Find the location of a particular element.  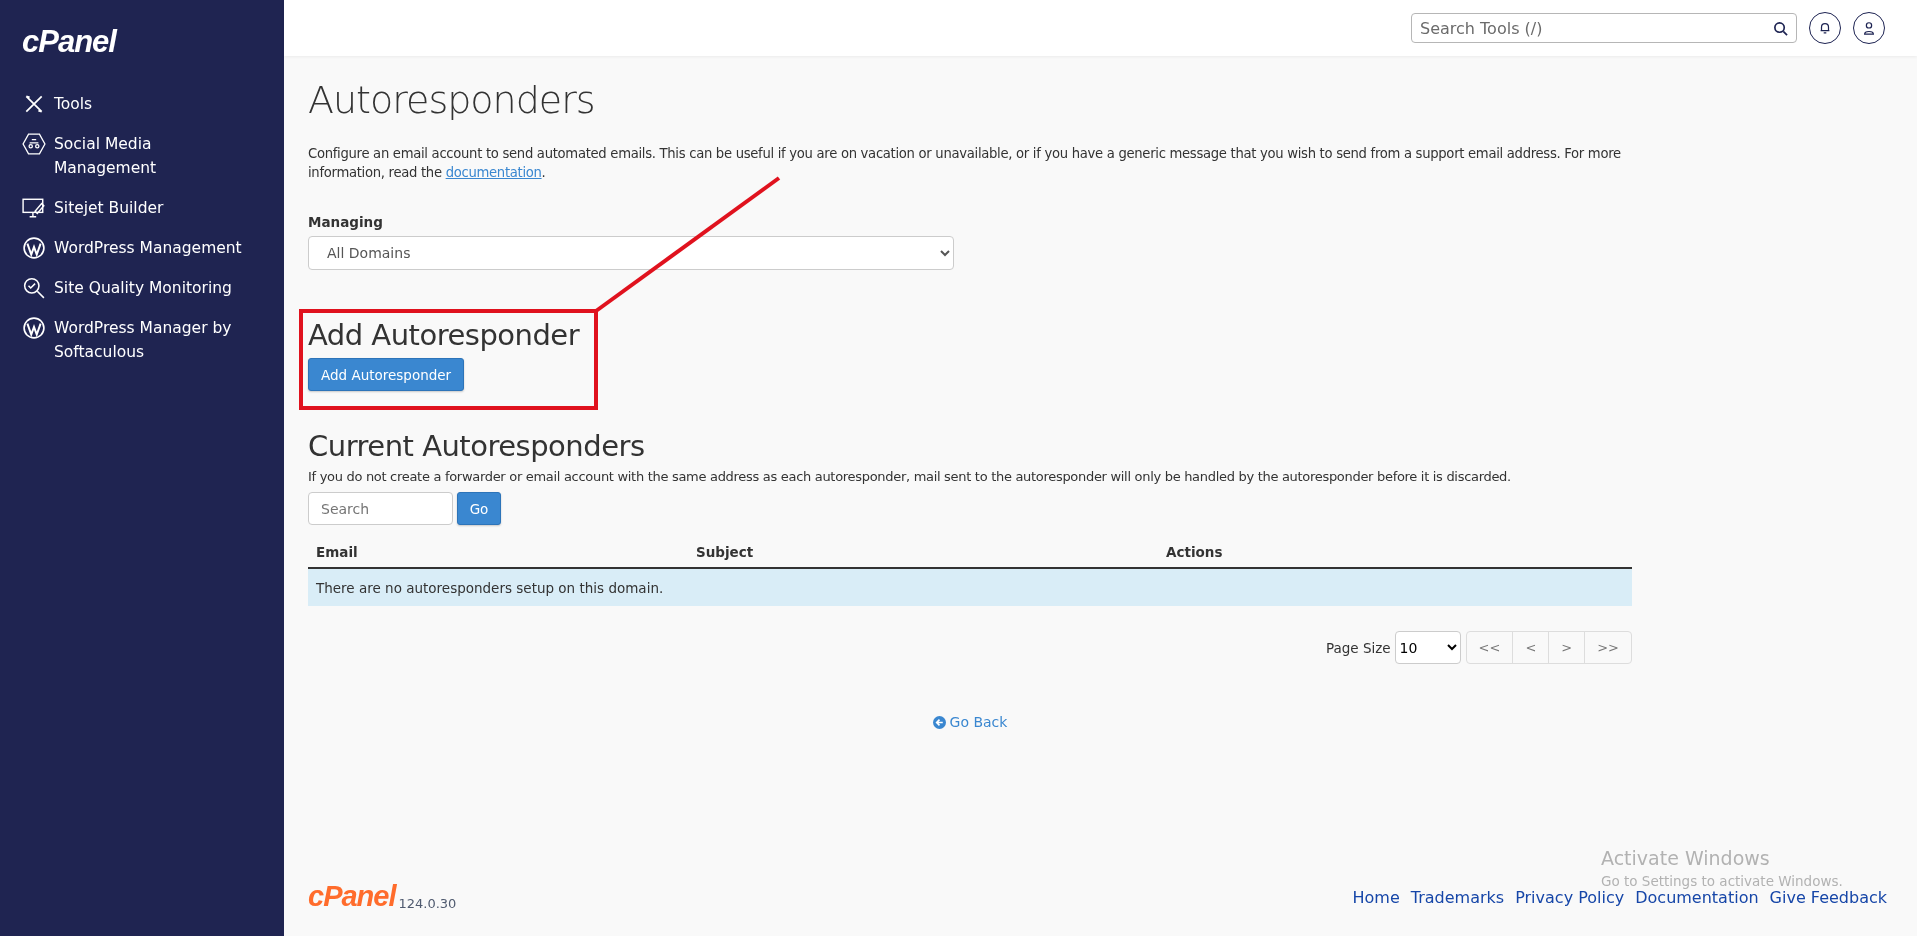

search-icon is located at coordinates (1780, 28).